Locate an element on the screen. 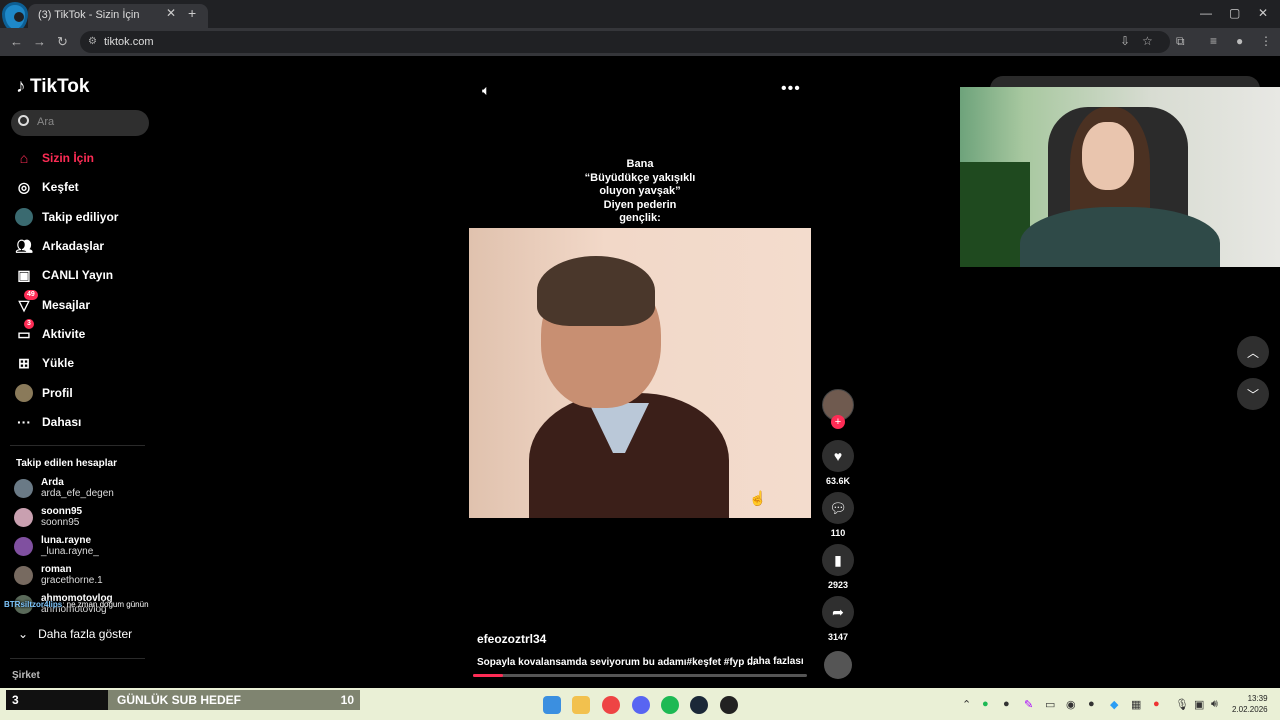  show-more-label: Daha fazla göster is located at coordinates (85, 634).